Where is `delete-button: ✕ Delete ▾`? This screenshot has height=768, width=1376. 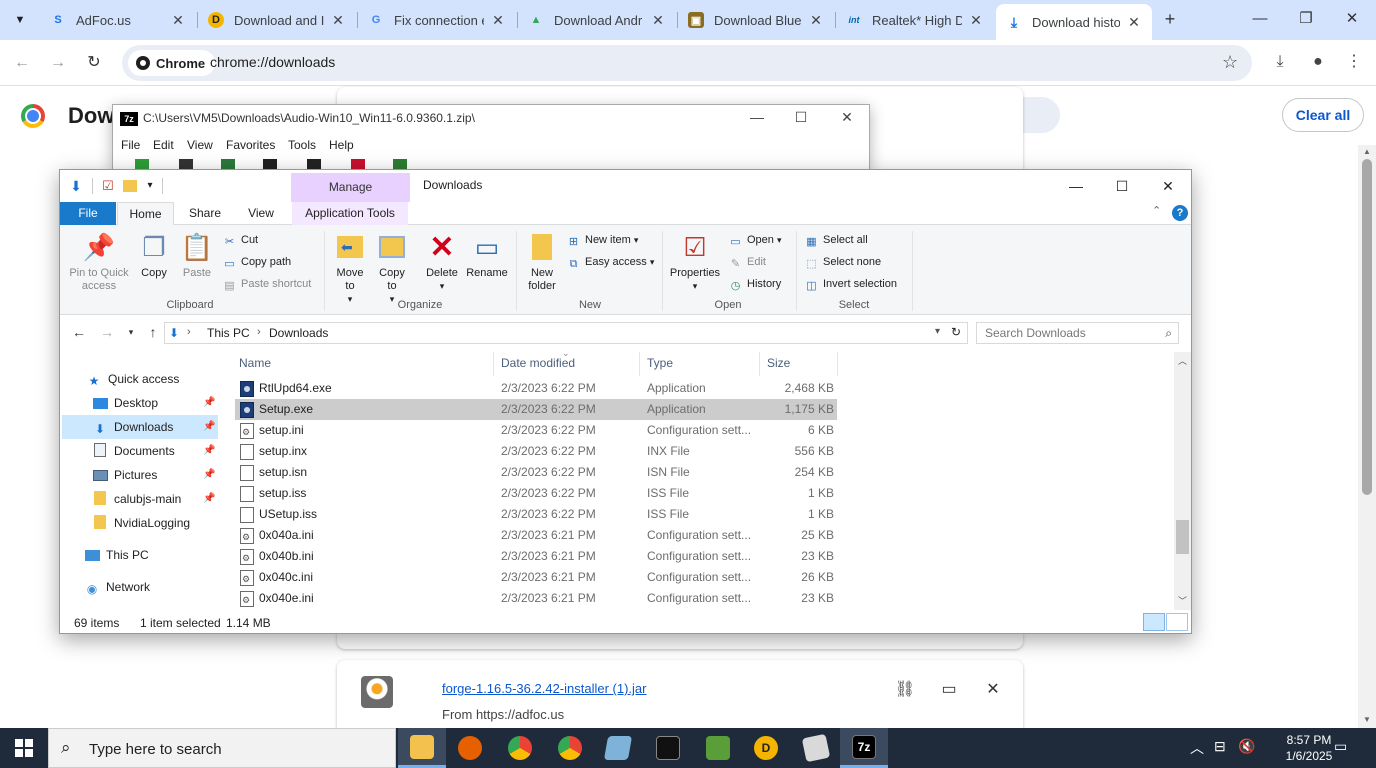 delete-button: ✕ Delete ▾ is located at coordinates (442, 262).